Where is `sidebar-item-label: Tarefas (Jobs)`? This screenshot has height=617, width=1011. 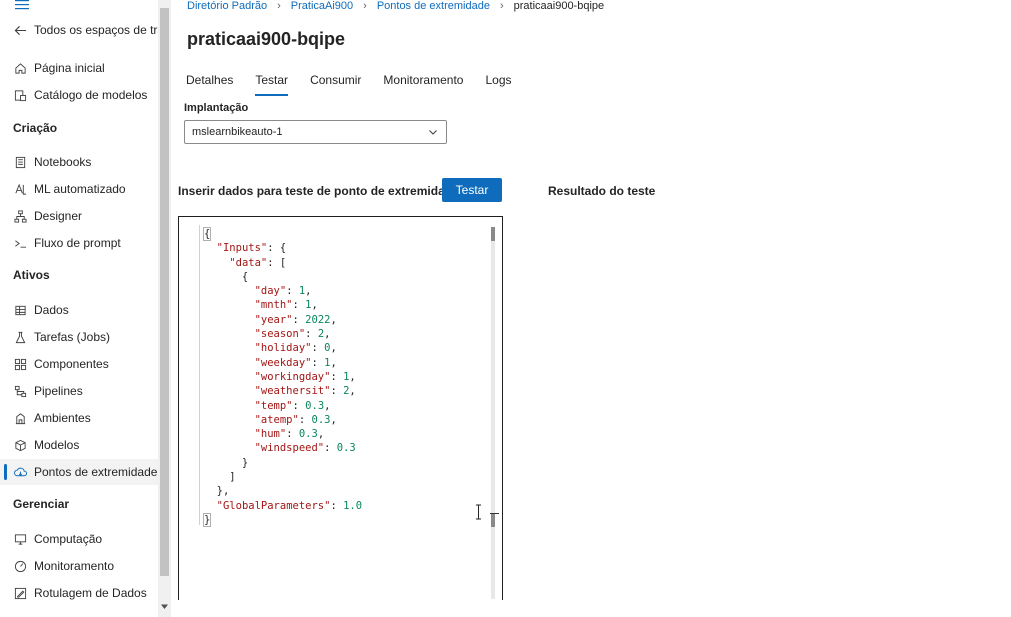 sidebar-item-label: Tarefas (Jobs) is located at coordinates (72, 337).